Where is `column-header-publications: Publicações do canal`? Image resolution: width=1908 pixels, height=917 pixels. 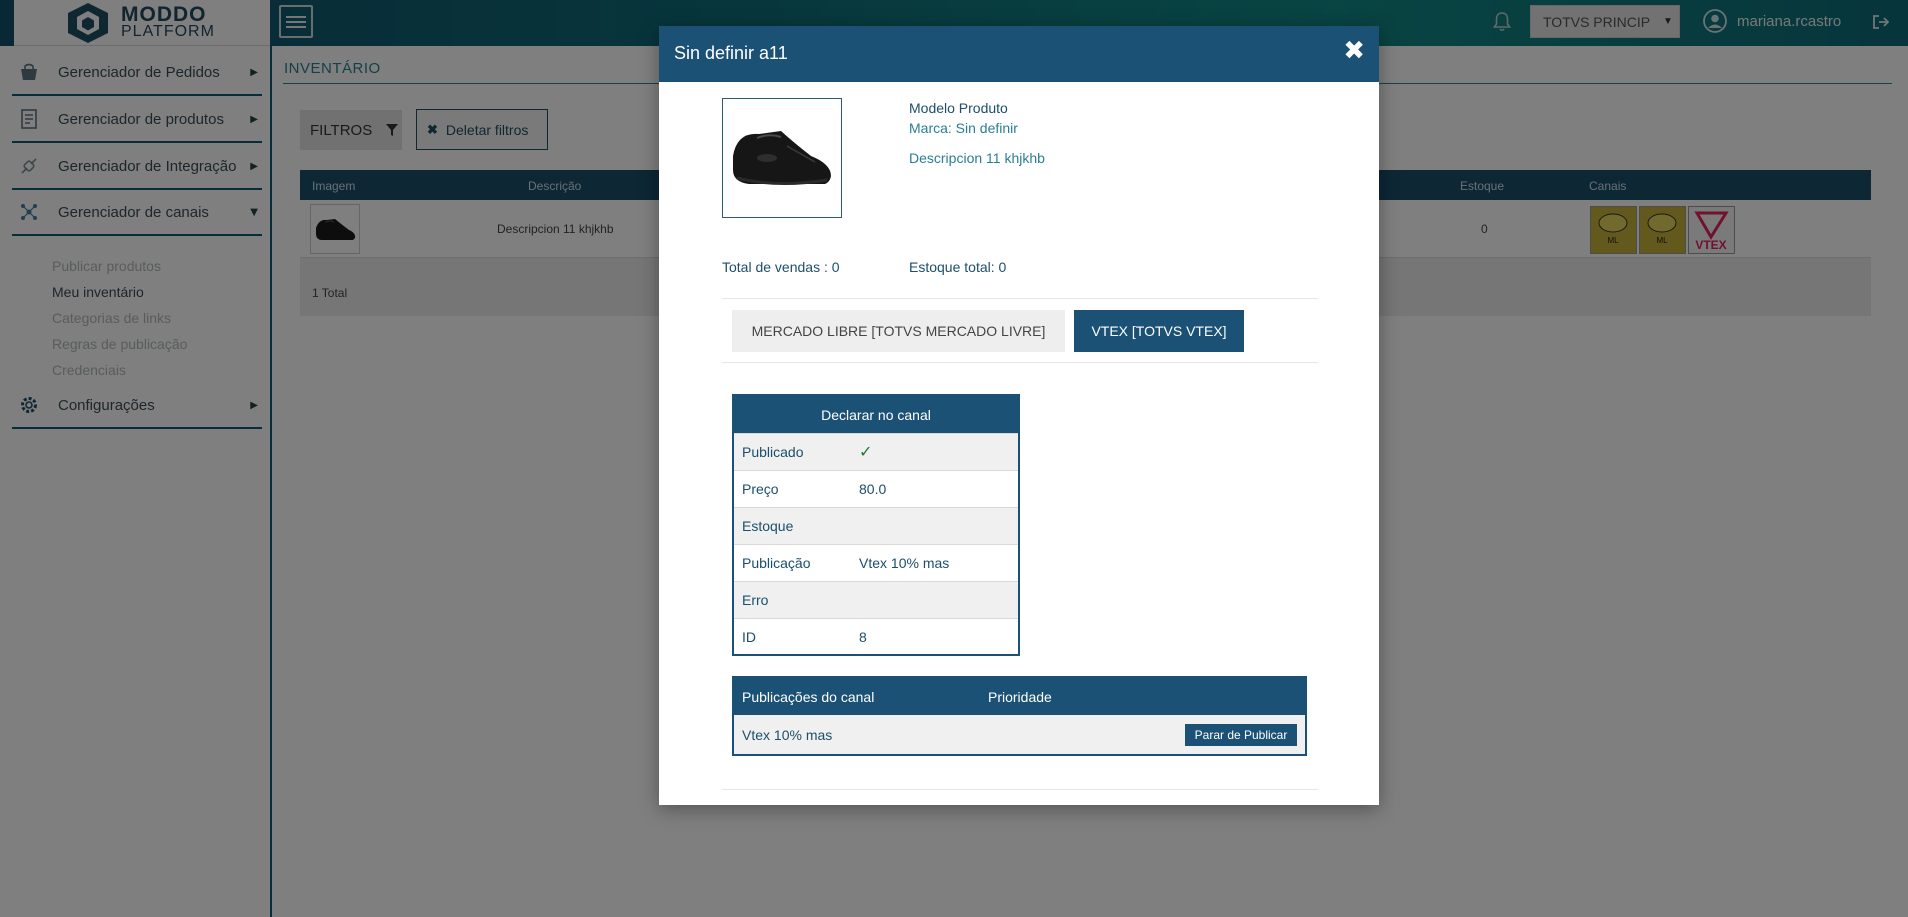 column-header-publications: Publicações do canal is located at coordinates (808, 697).